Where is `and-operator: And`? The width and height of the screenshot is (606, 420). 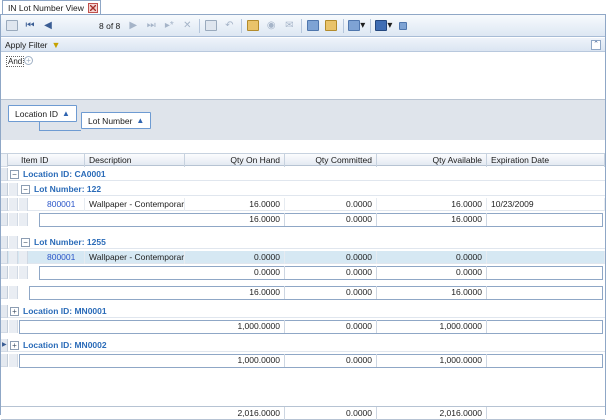 and-operator: And is located at coordinates (15, 61).